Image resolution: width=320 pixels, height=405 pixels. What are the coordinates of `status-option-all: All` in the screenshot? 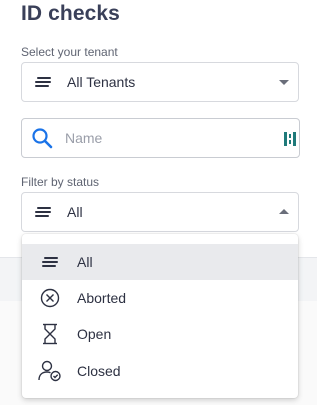 It's located at (160, 262).